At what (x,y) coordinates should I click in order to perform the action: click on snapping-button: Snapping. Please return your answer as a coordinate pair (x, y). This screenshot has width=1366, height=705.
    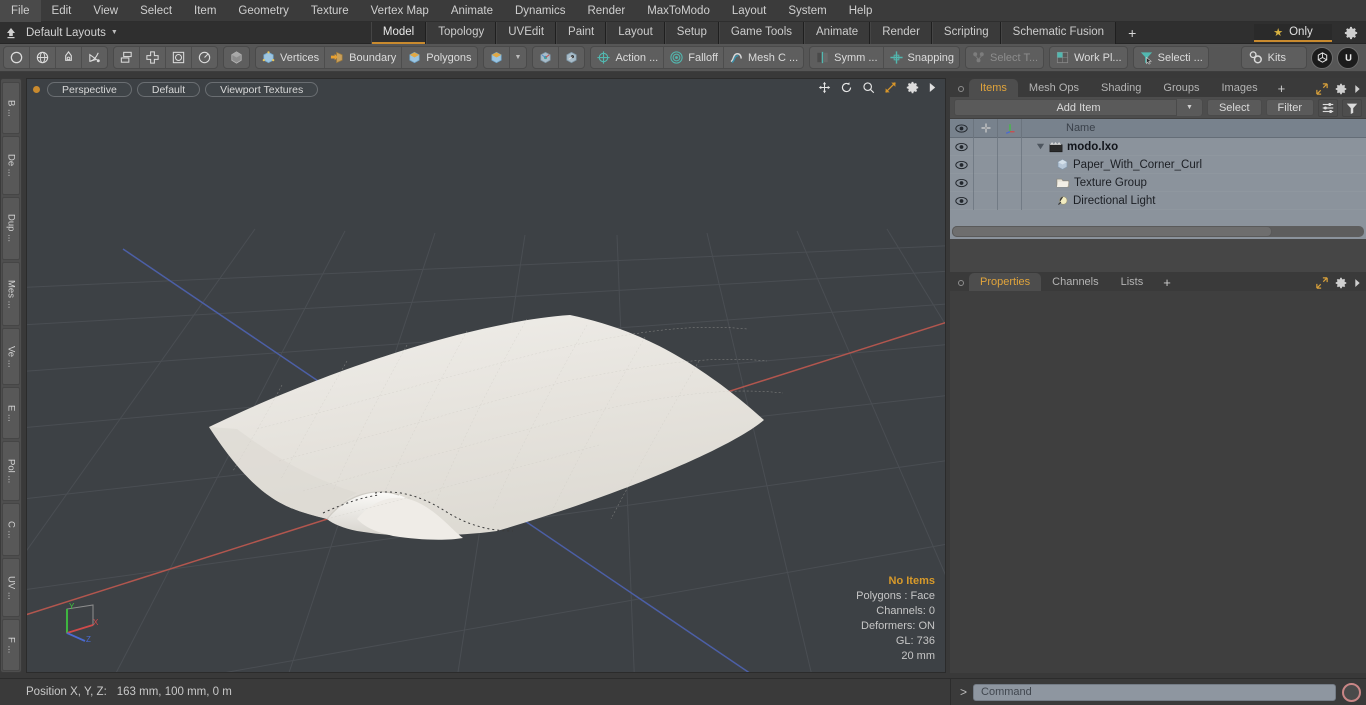
    Looking at the image, I should click on (922, 57).